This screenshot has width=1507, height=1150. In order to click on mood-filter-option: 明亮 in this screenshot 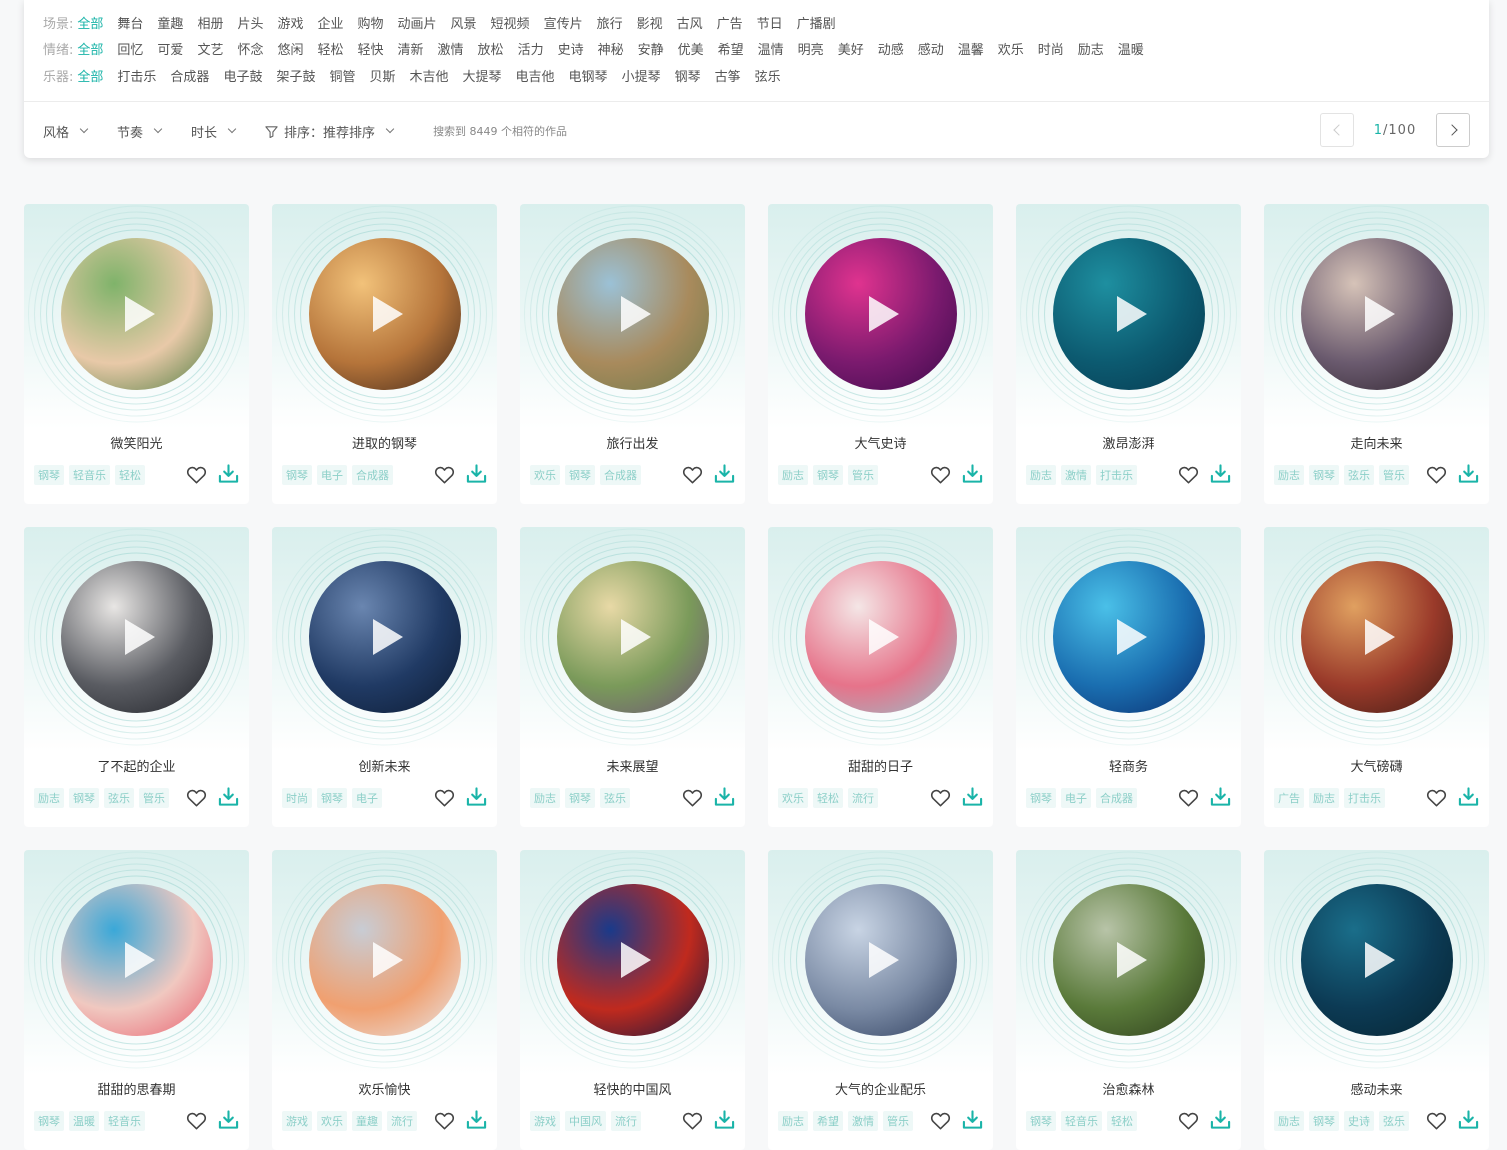, I will do `click(811, 48)`.